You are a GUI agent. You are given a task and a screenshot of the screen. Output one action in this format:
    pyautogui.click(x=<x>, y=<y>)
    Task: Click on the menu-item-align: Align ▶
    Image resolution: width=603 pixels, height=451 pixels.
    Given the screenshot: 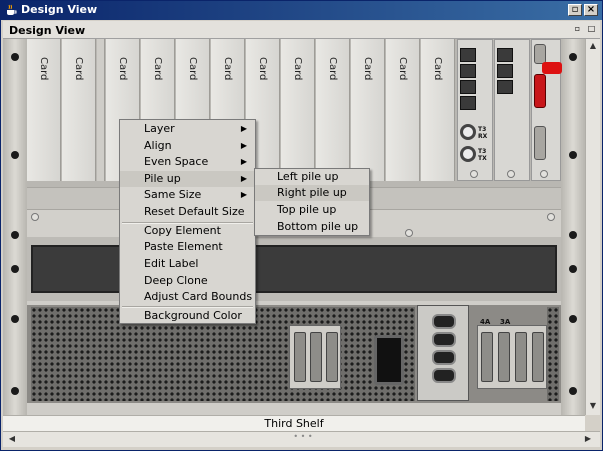 What is the action you would take?
    pyautogui.click(x=187, y=146)
    